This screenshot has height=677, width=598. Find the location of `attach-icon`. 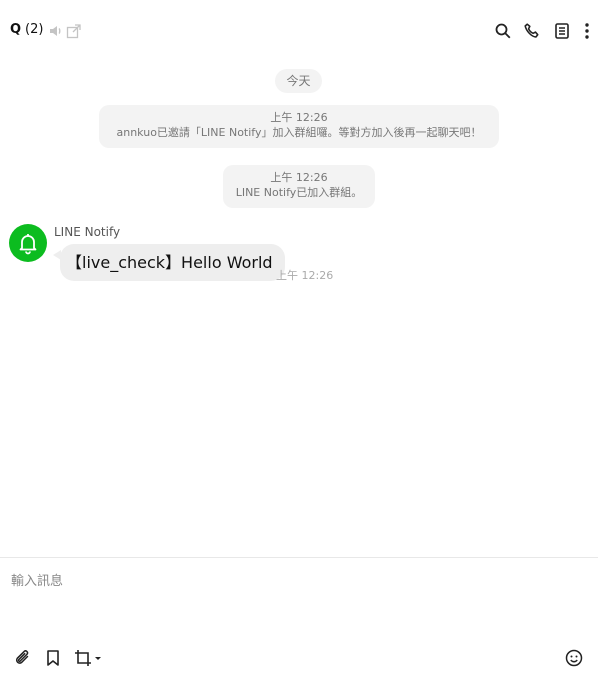

attach-icon is located at coordinates (23, 658).